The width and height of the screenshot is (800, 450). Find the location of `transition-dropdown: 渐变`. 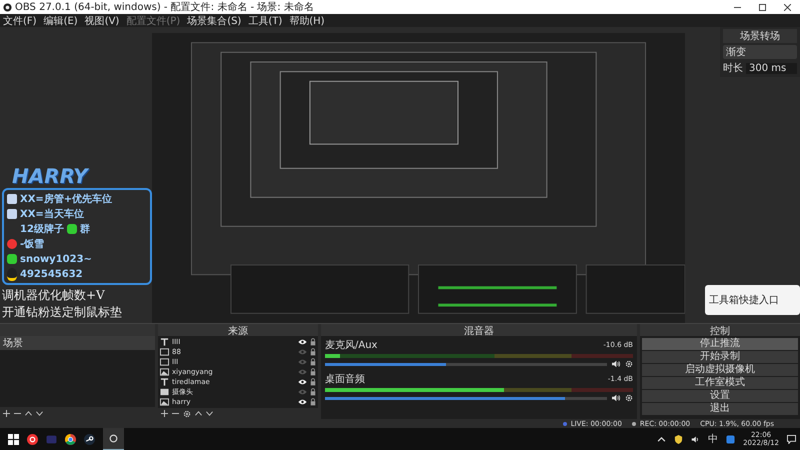

transition-dropdown: 渐变 is located at coordinates (760, 52).